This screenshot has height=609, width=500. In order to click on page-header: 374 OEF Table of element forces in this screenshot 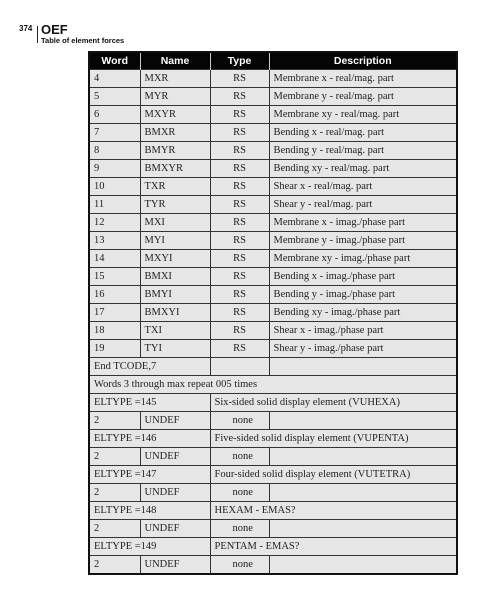, I will do `click(250, 25)`.